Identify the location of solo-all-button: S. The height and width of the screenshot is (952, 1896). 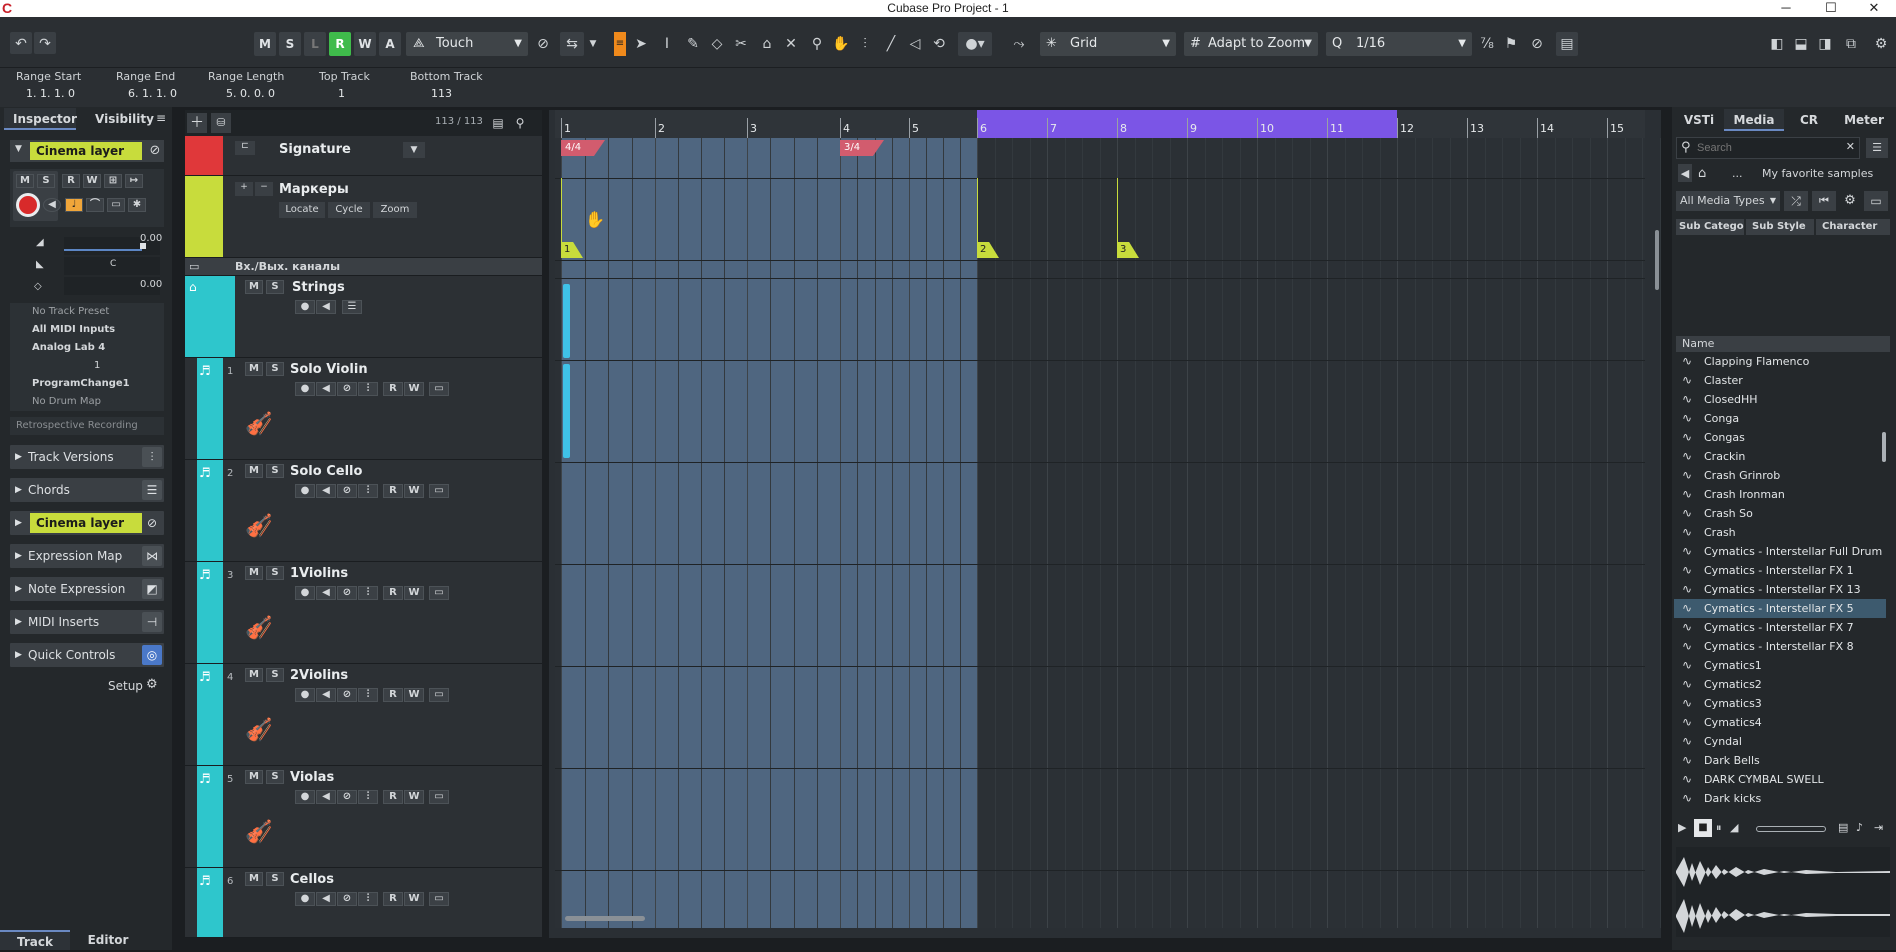
(290, 44).